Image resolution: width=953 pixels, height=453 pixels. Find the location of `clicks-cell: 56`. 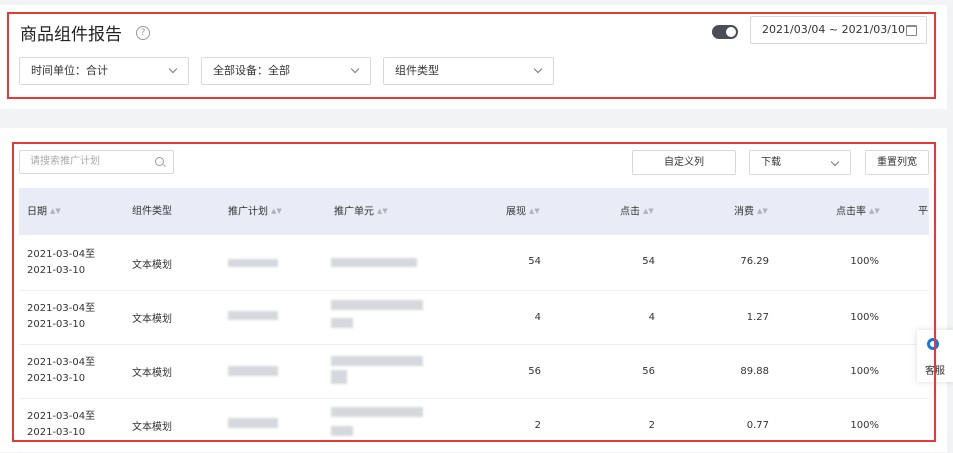

clicks-cell: 56 is located at coordinates (648, 371).